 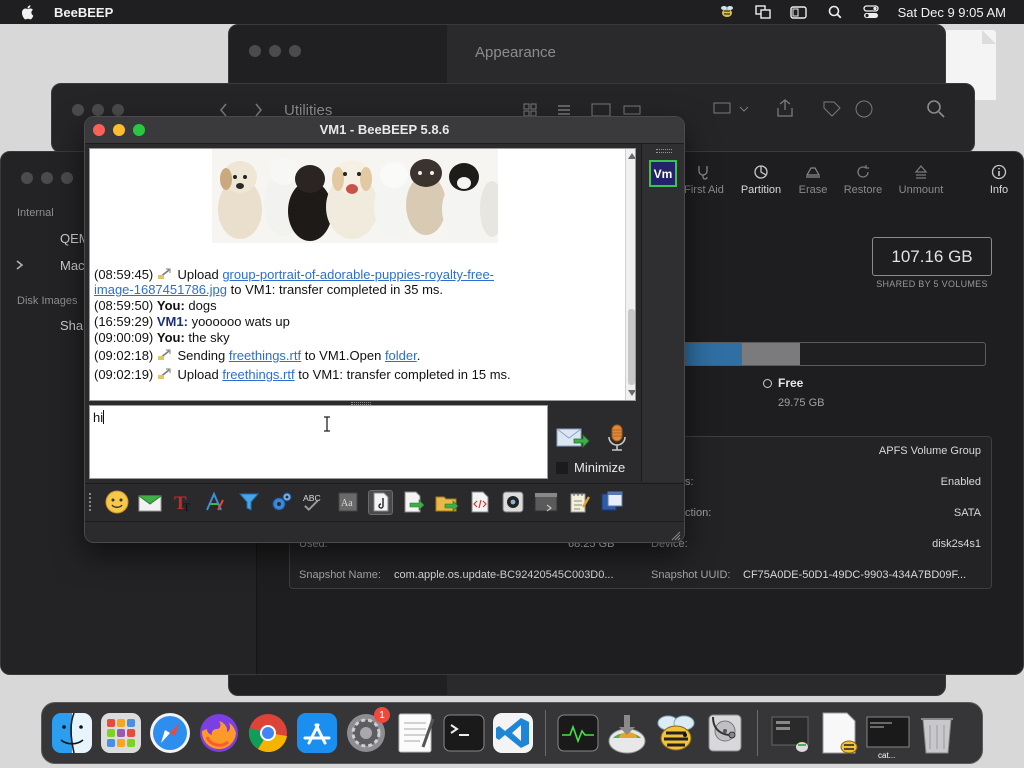 What do you see at coordinates (27, 12) in the screenshot?
I see `apple-menu-icon` at bounding box center [27, 12].